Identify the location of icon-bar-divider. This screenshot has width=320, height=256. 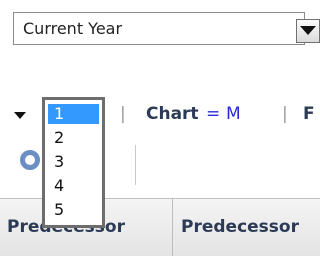
(135, 165).